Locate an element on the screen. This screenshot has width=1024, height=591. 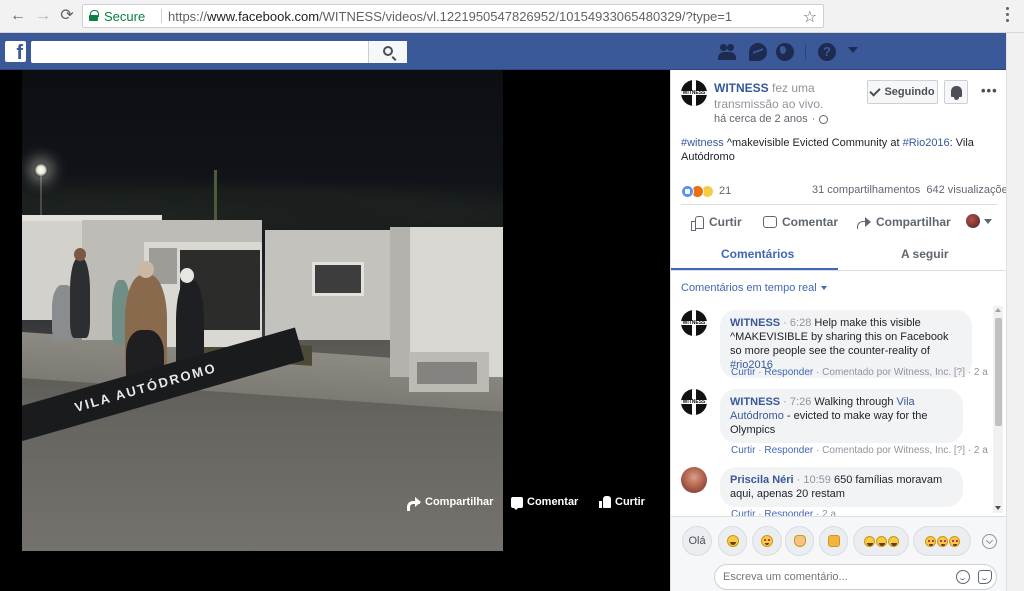
hashtag-link: #witness is located at coordinates (702, 143).